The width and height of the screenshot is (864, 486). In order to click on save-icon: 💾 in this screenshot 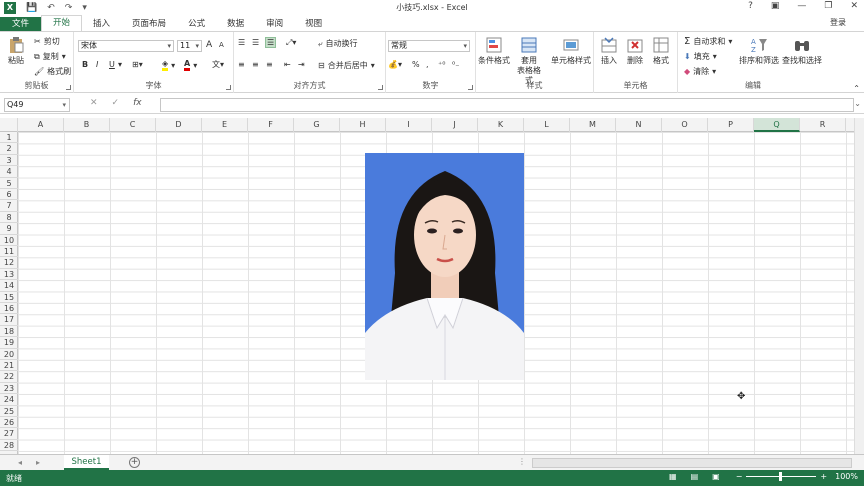, I will do `click(31, 8)`.